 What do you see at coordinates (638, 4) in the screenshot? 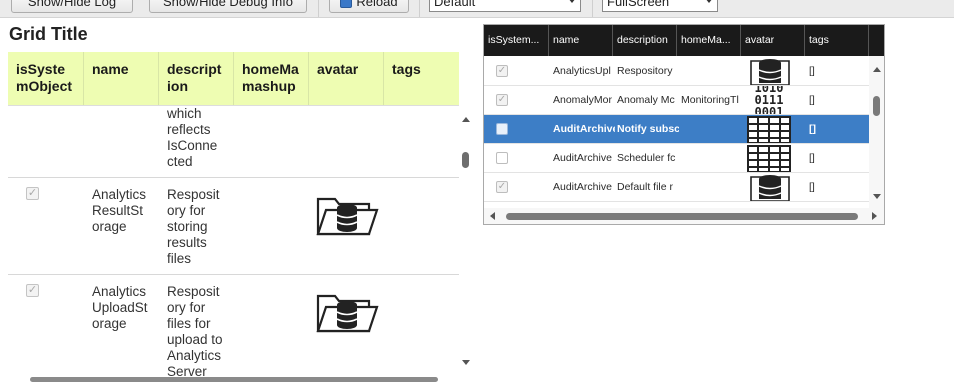
I see `mode-select-value: FullScreen` at bounding box center [638, 4].